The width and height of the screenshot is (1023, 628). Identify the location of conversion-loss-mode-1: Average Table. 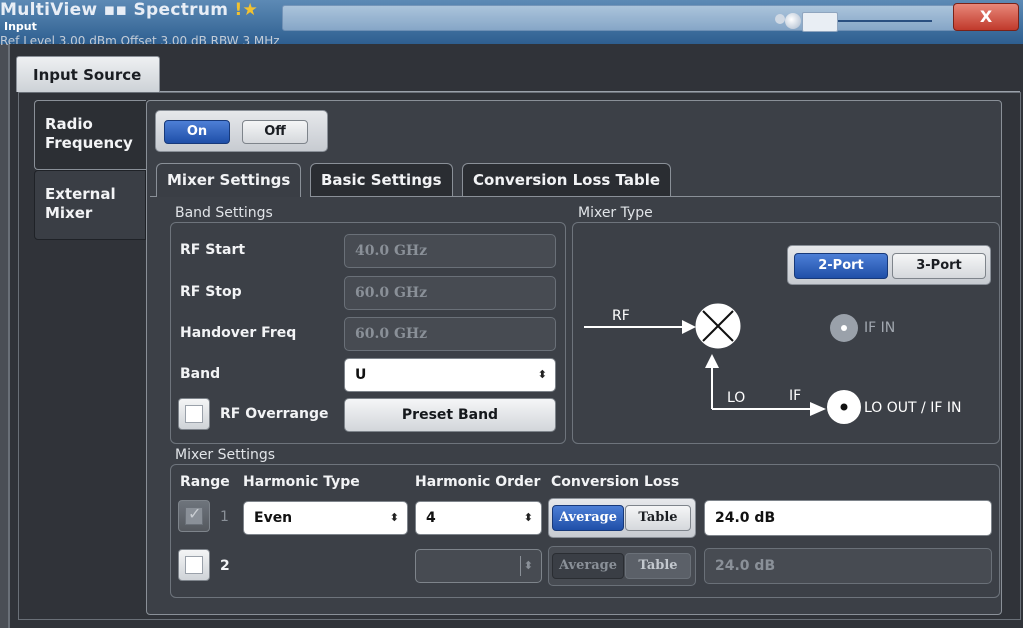
(622, 518).